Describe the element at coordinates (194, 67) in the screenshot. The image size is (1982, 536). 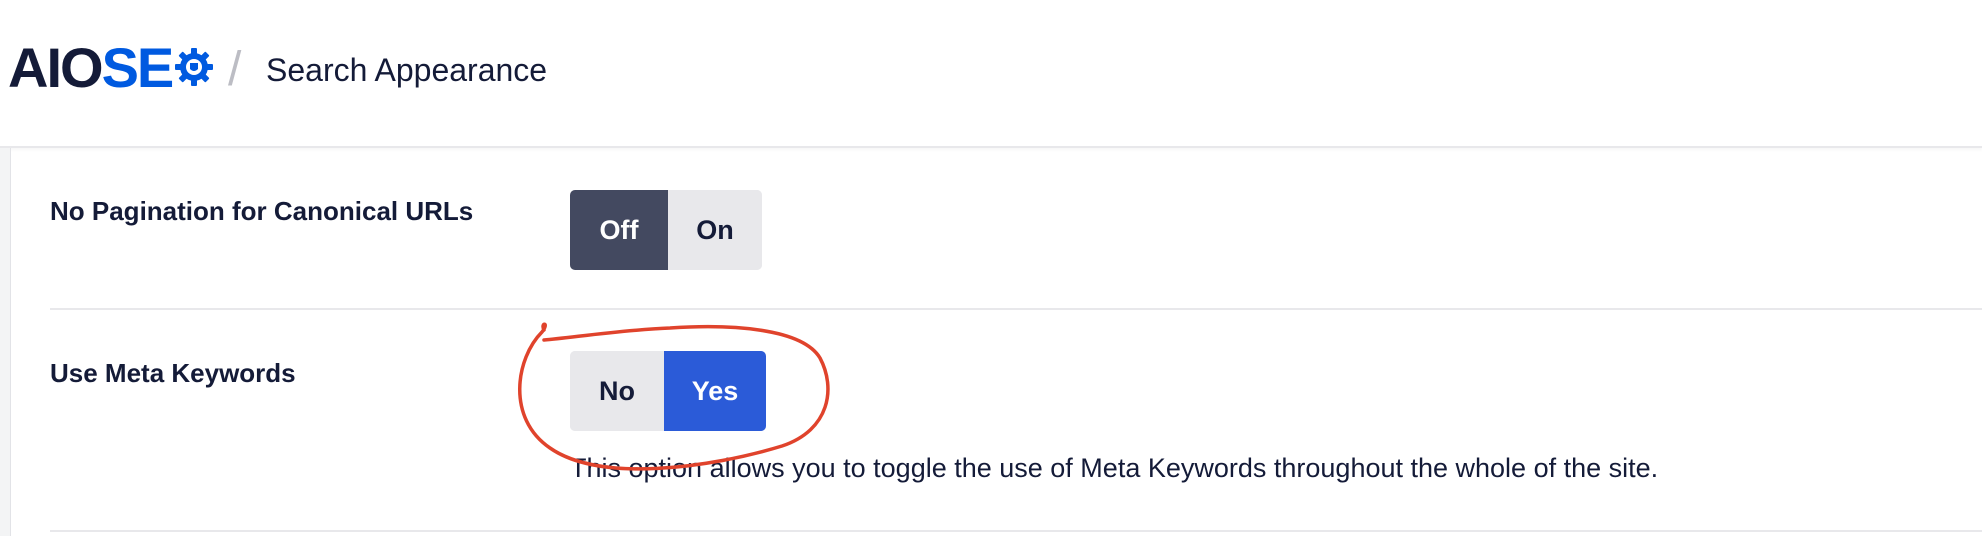
I see `gear-icon` at that location.